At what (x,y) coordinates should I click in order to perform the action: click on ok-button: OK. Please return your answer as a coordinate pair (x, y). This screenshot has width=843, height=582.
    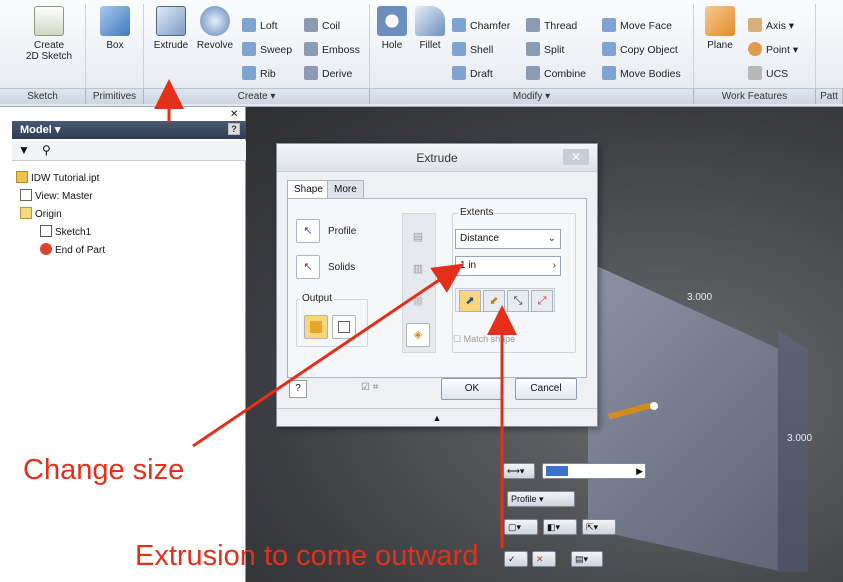
    Looking at the image, I should click on (472, 389).